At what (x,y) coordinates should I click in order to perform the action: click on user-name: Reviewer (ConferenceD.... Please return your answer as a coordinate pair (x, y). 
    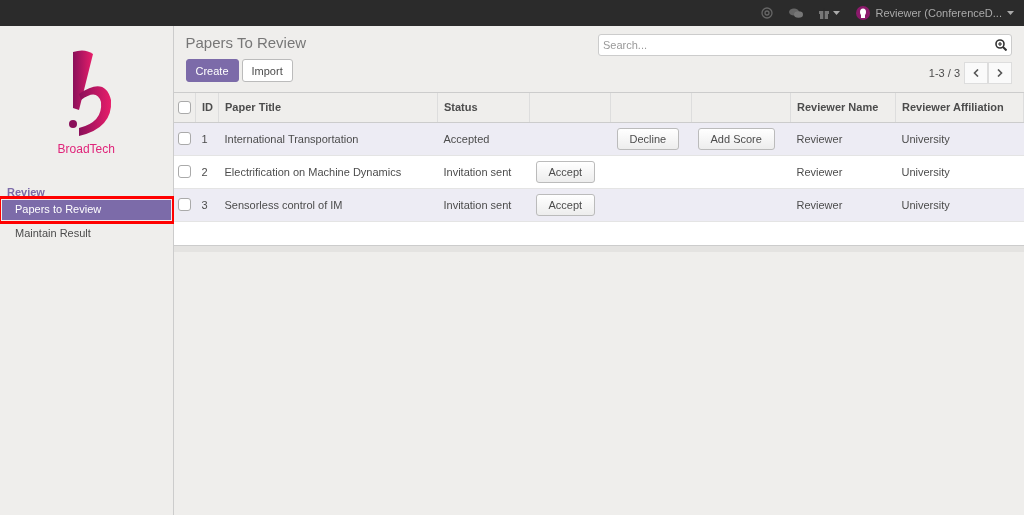
    Looking at the image, I should click on (938, 13).